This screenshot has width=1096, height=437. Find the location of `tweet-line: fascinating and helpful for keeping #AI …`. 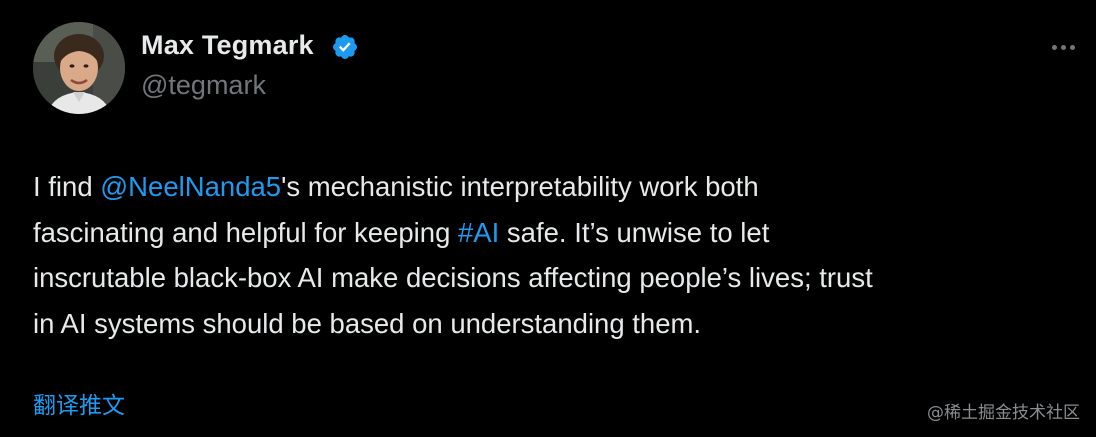

tweet-line: fascinating and helpful for keeping #AI … is located at coordinates (513, 233).